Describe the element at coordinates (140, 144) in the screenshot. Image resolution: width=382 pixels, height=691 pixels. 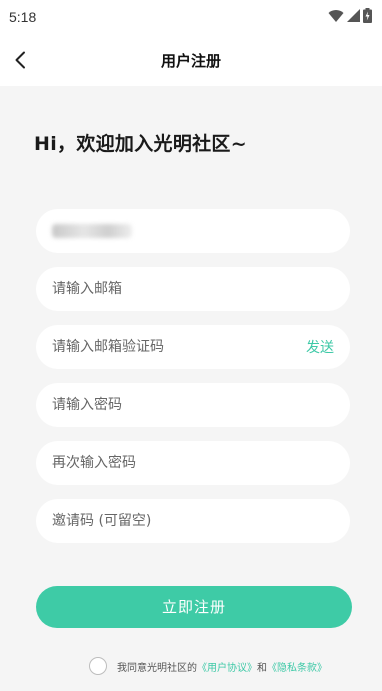
I see `greeting-heading: Hi，欢迎加入光明社区~` at that location.